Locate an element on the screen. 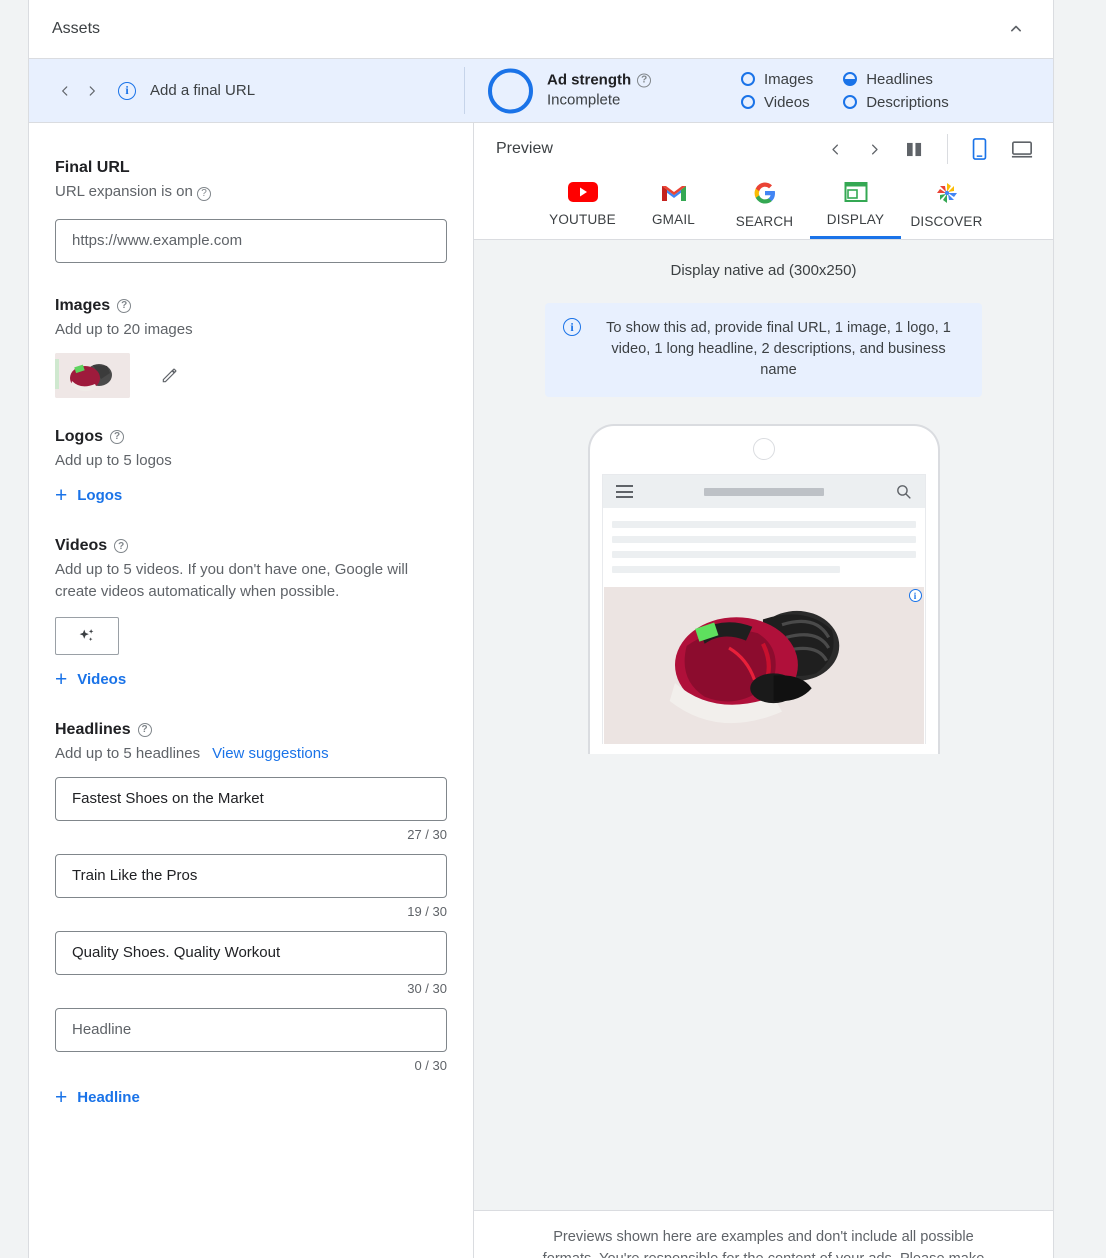 Image resolution: width=1106 pixels, height=1258 pixels. tab-search: SEARCH is located at coordinates (764, 207).